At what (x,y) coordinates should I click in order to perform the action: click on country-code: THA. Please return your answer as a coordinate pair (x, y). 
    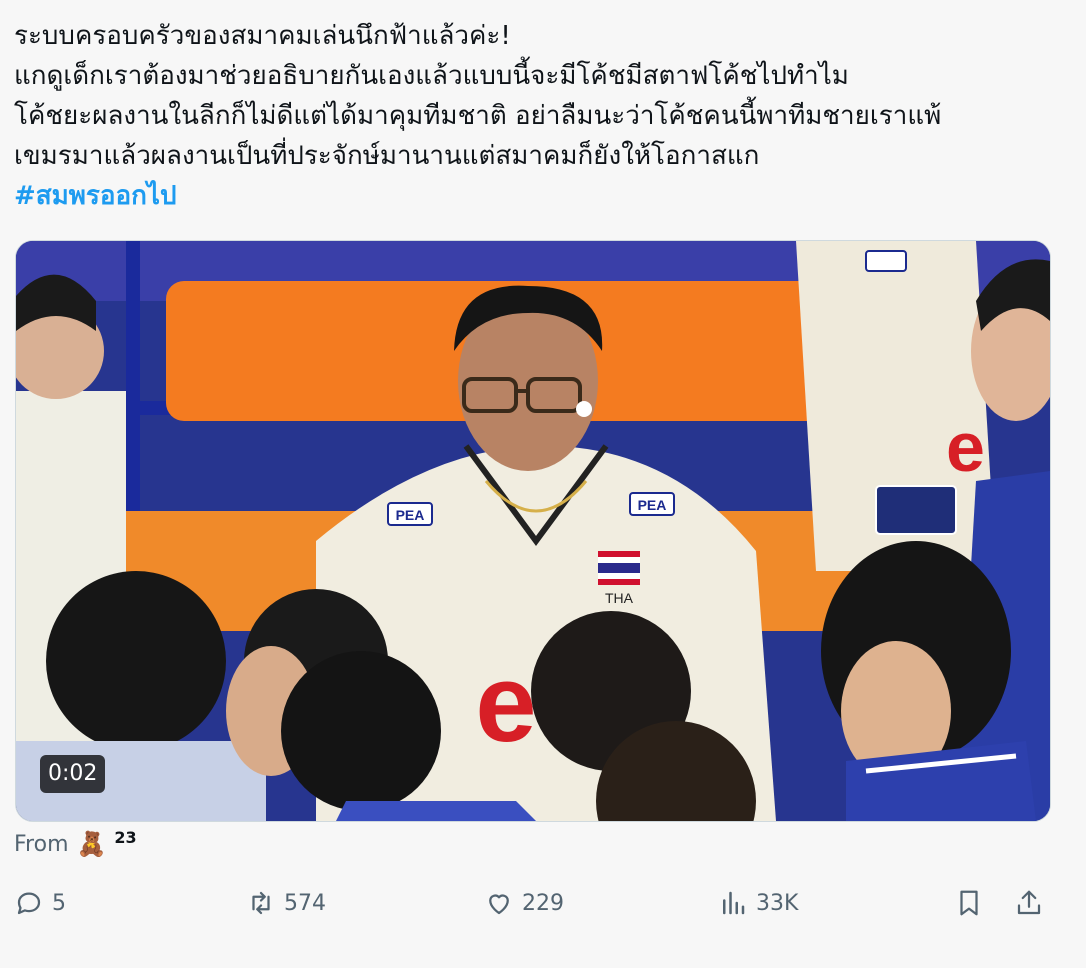
    Looking at the image, I should click on (619, 598).